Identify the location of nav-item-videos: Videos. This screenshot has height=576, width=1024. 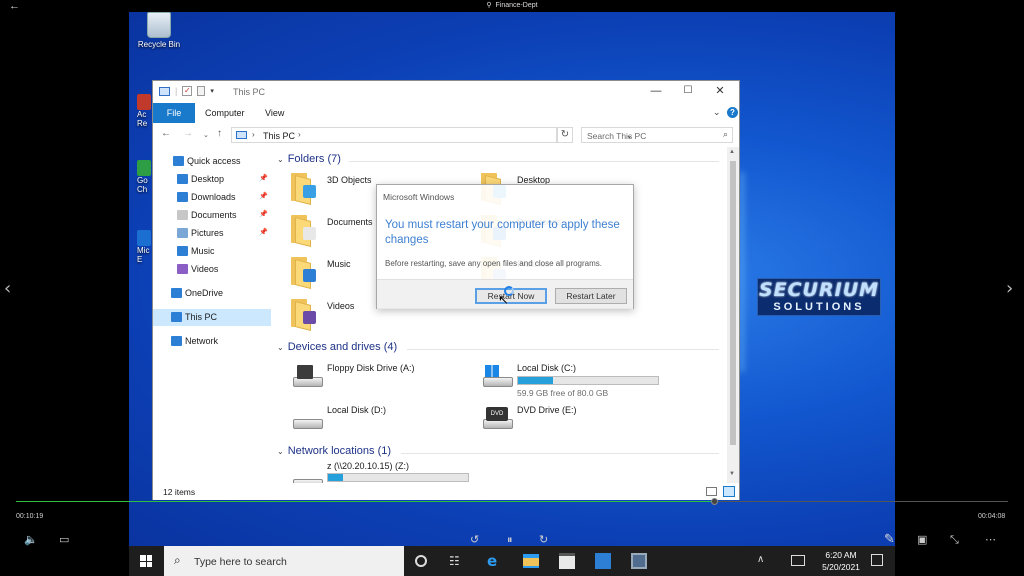
(212, 269).